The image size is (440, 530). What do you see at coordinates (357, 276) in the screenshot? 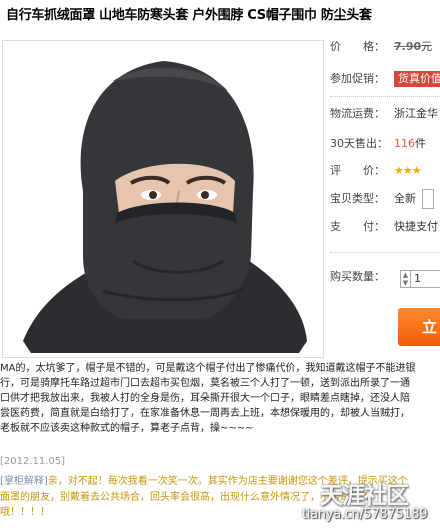
I see `qty-label: 购买数量：` at bounding box center [357, 276].